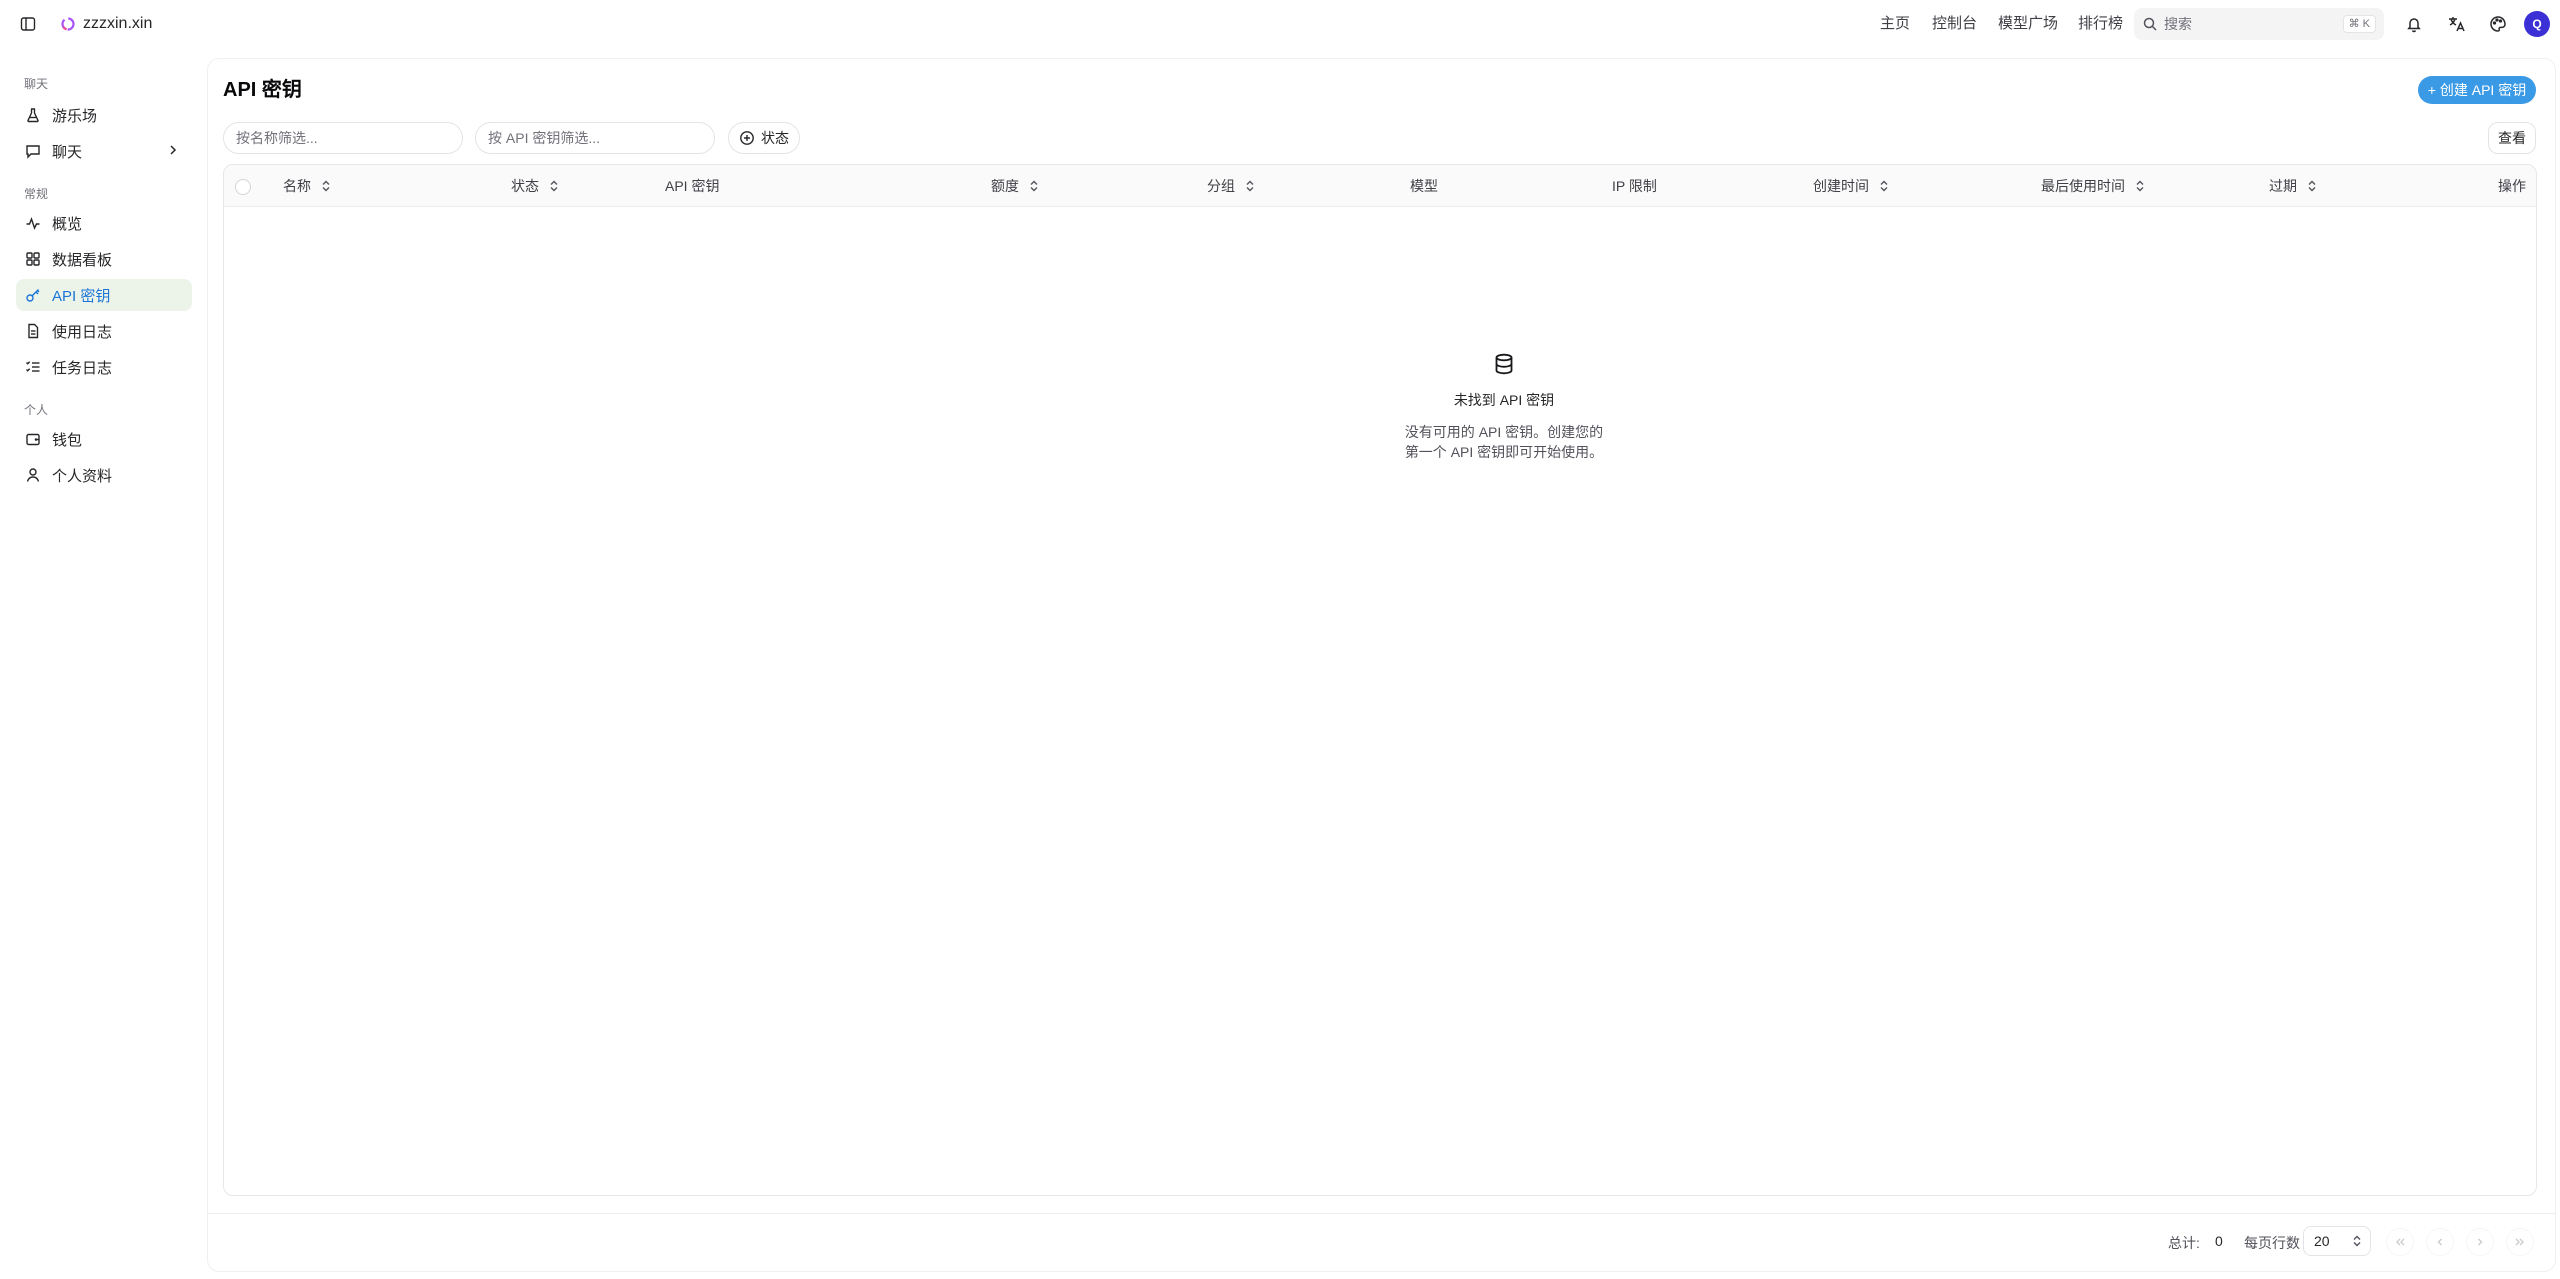 The width and height of the screenshot is (2560, 1279). Describe the element at coordinates (2537, 24) in the screenshot. I see `avatar: Q` at that location.